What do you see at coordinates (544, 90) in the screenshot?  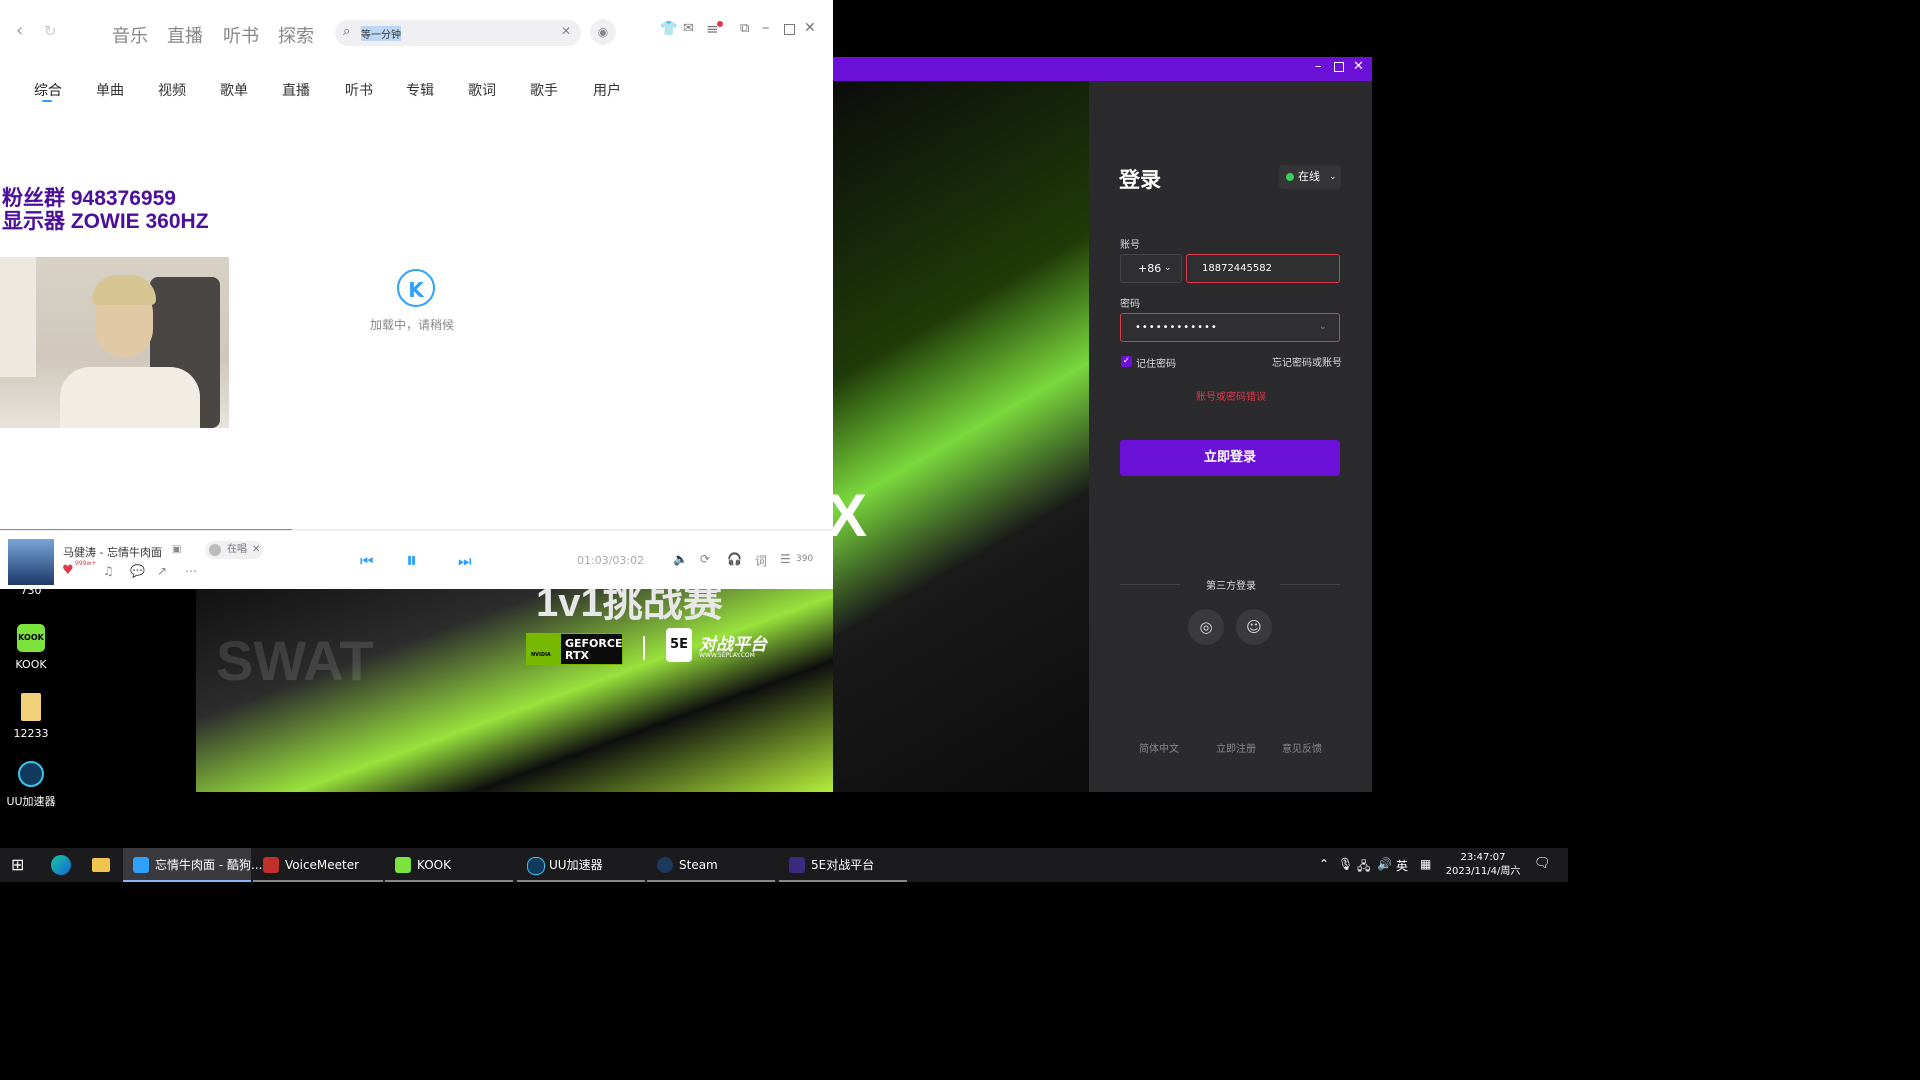 I see `tab-artists: 歌手` at bounding box center [544, 90].